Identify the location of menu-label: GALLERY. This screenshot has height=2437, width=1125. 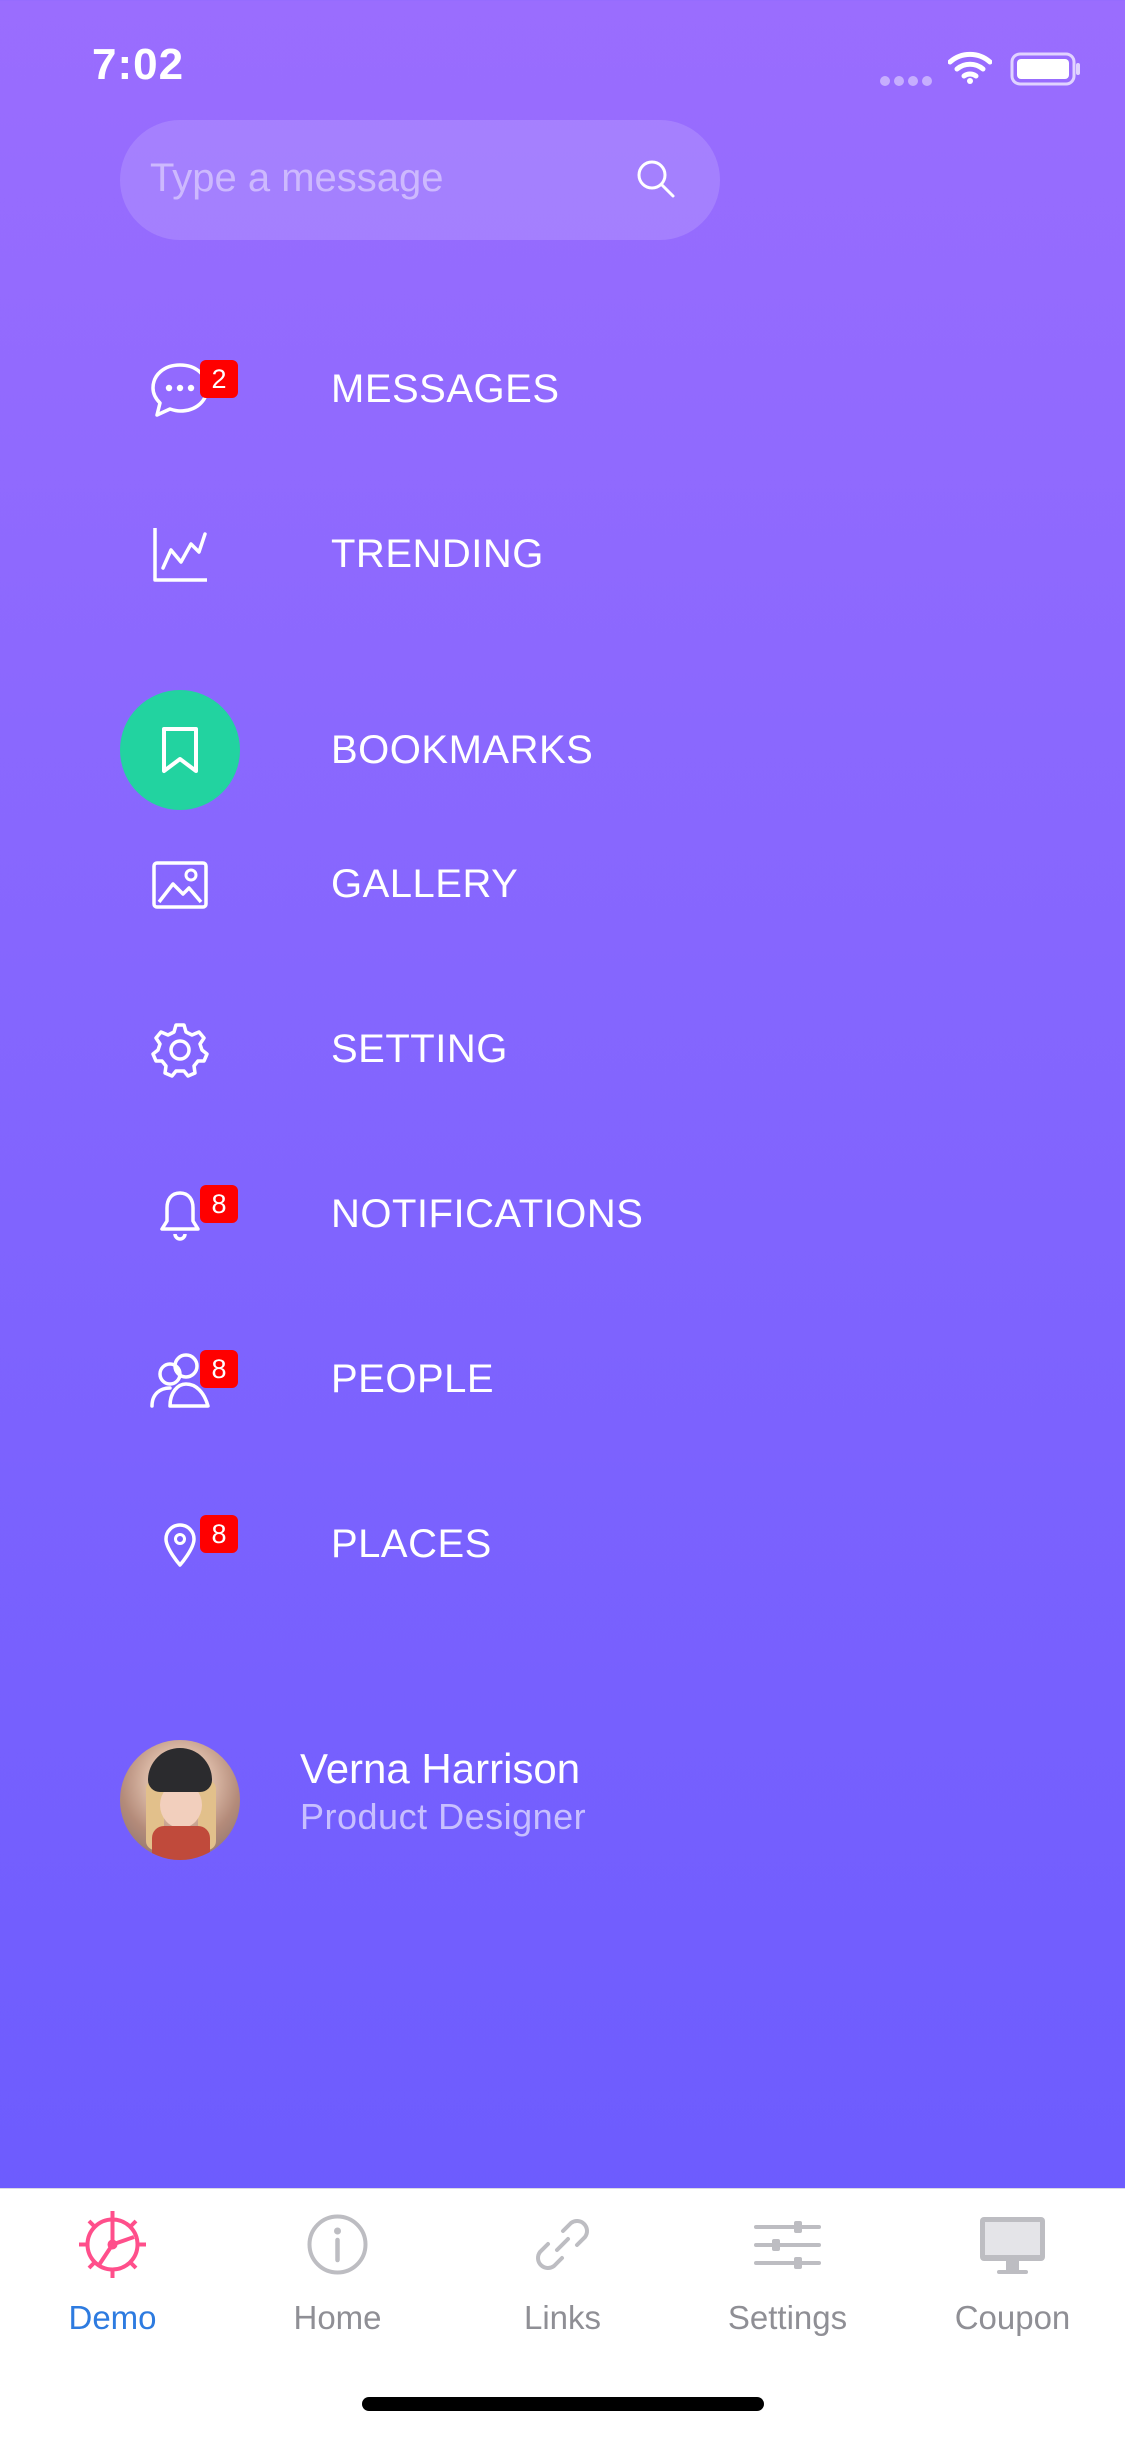
(425, 884).